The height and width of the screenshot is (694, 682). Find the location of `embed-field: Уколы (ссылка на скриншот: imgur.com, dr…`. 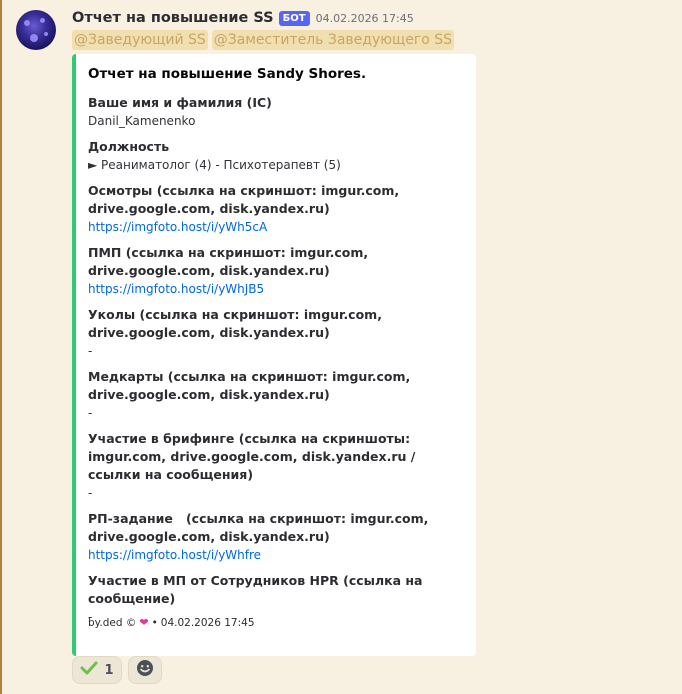

embed-field: Уколы (ссылка на скриншот: imgur.com, dr… is located at coordinates (275, 333).